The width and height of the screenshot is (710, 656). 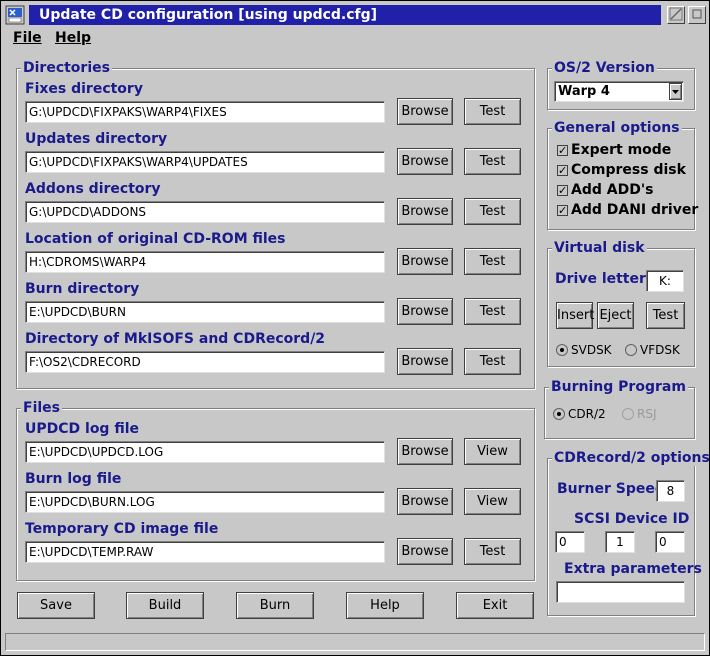 What do you see at coordinates (205, 502) in the screenshot?
I see `files-path-input: E:\UPDCD\BURN.LOG` at bounding box center [205, 502].